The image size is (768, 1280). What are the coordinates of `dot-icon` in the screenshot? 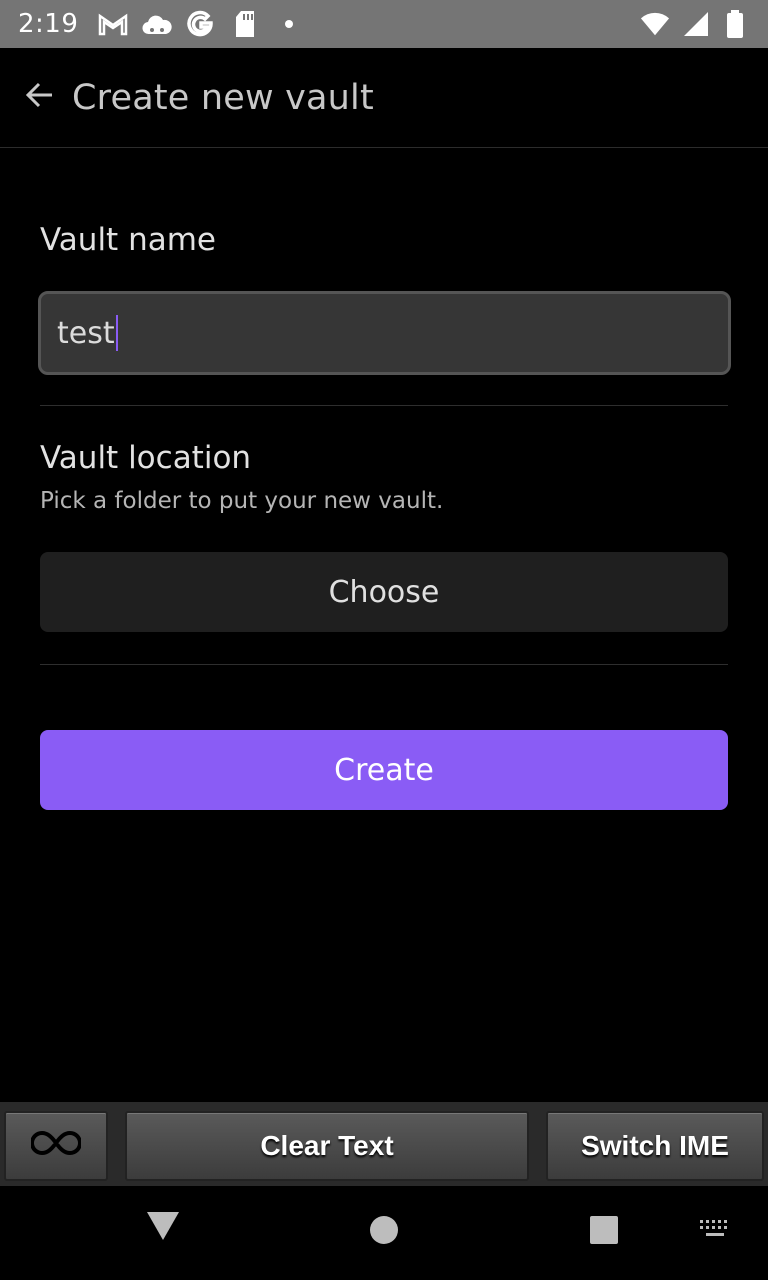 It's located at (289, 24).